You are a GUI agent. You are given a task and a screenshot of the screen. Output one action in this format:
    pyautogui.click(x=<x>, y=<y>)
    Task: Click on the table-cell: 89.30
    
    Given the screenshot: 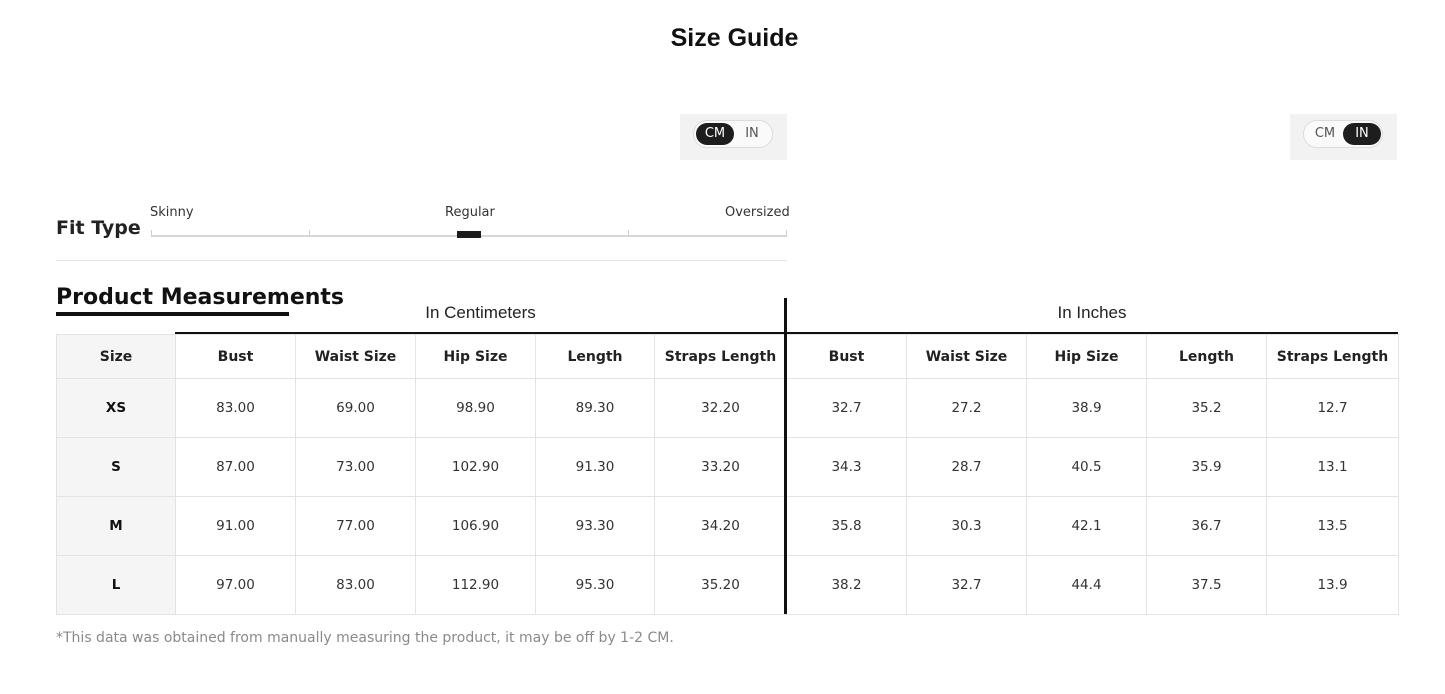 What is the action you would take?
    pyautogui.click(x=595, y=408)
    